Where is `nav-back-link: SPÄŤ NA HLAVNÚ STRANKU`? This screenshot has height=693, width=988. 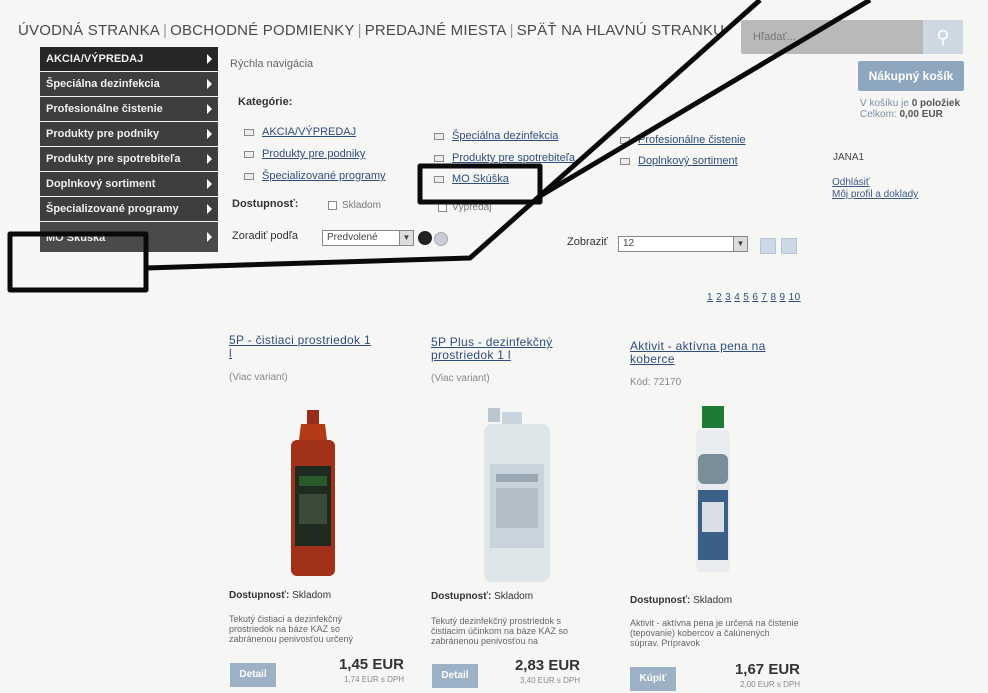 nav-back-link: SPÄŤ NA HLAVNÚ STRANKU is located at coordinates (621, 30).